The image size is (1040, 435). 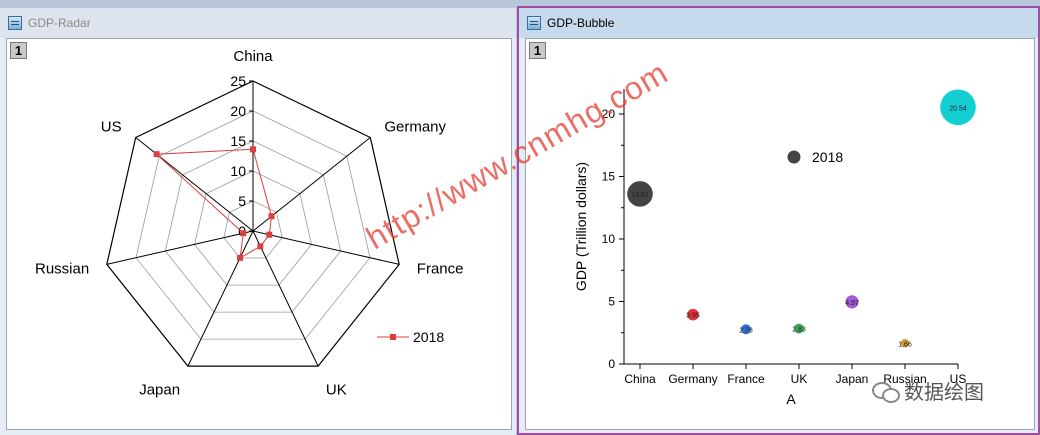 I want to click on radar-series-line, so click(x=214, y=203).